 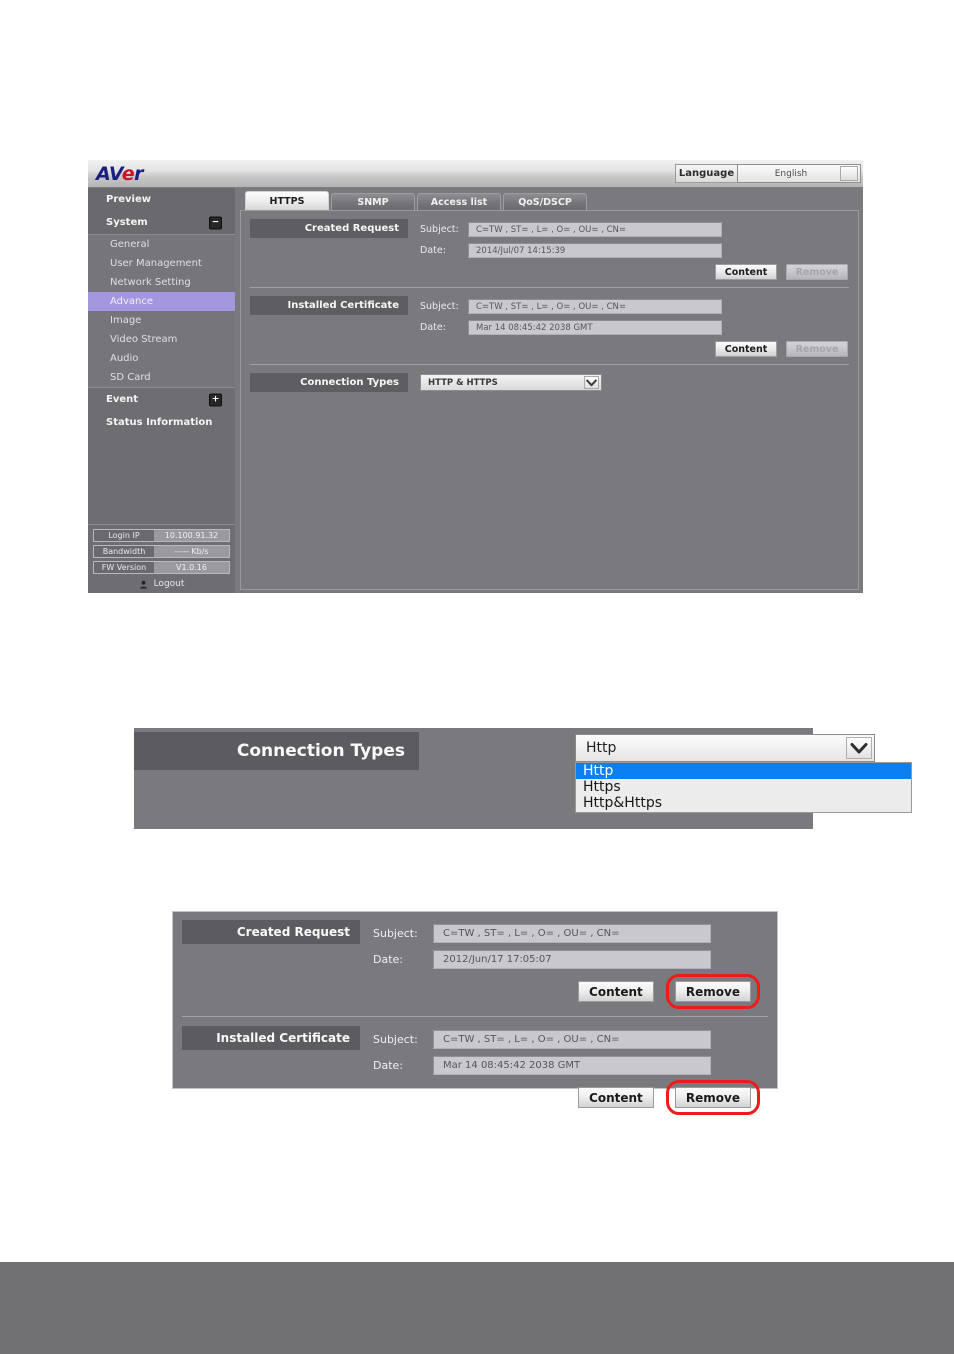 I want to click on tab-qos-dscp: QoS/DSCP, so click(x=545, y=201).